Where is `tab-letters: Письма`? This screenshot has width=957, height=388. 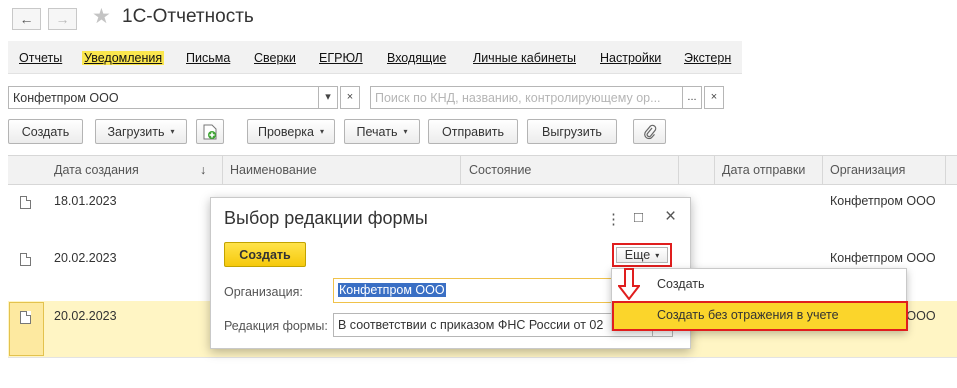 tab-letters: Письма is located at coordinates (208, 58).